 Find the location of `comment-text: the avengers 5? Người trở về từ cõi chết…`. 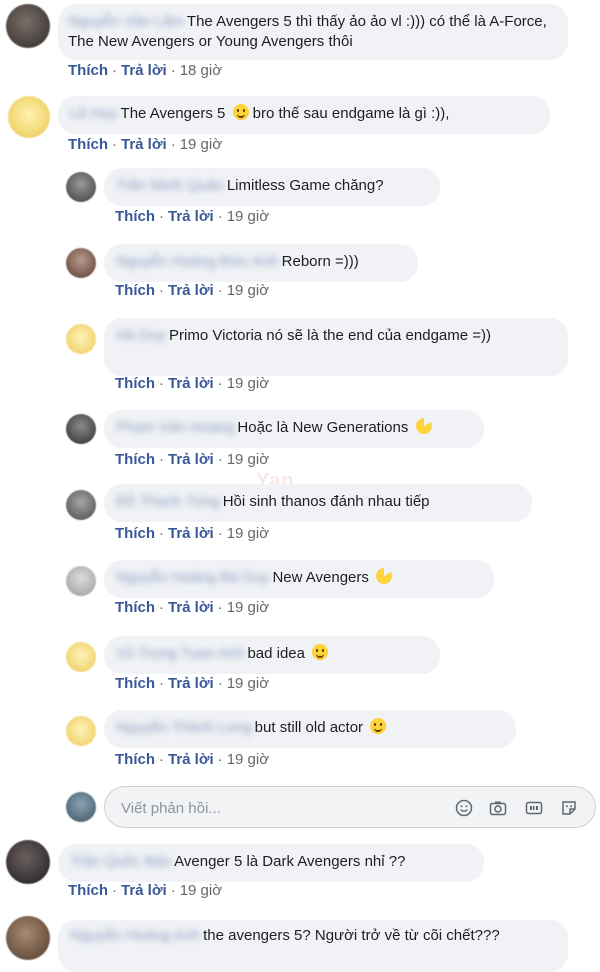

comment-text: the avengers 5? Người trở về từ cõi chết… is located at coordinates (351, 935).